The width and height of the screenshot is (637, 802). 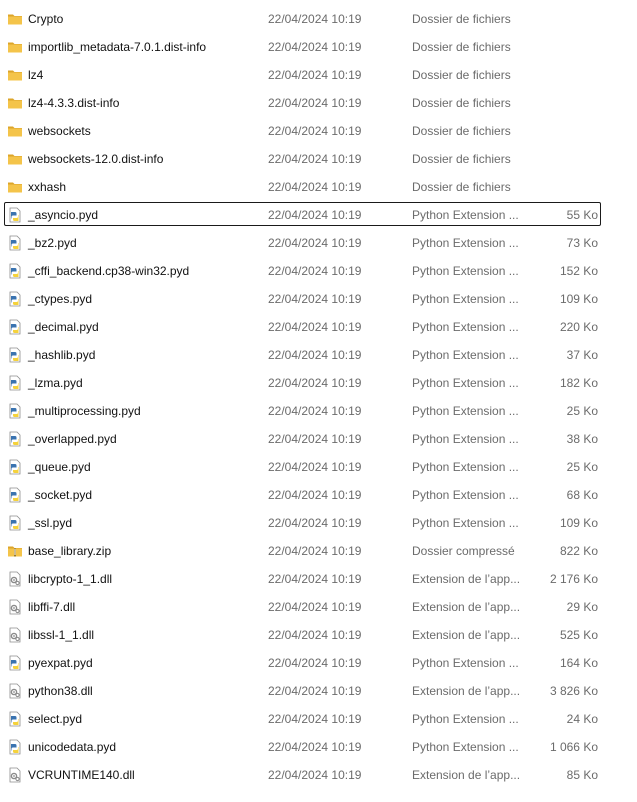 I want to click on file-name: pyexpat.pyd, so click(x=60, y=663).